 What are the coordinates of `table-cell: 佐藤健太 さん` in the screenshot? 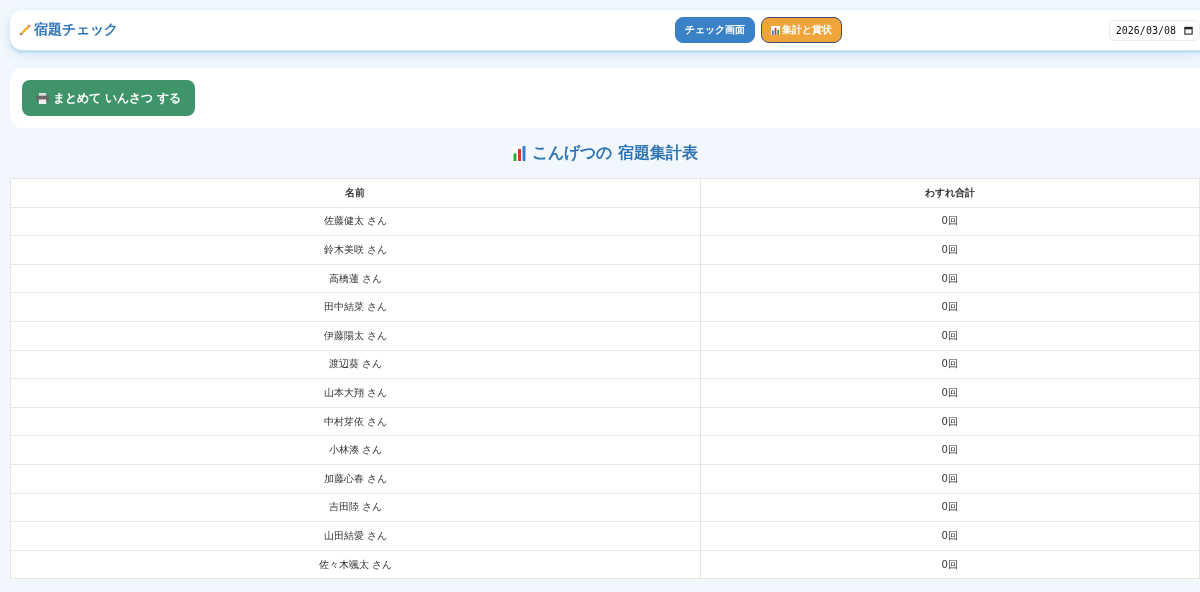 It's located at (355, 221).